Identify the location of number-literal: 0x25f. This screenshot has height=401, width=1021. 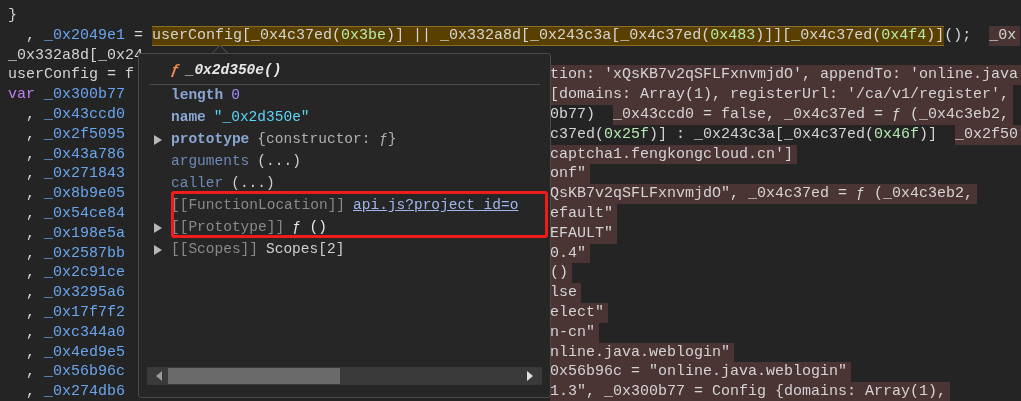
(627, 134).